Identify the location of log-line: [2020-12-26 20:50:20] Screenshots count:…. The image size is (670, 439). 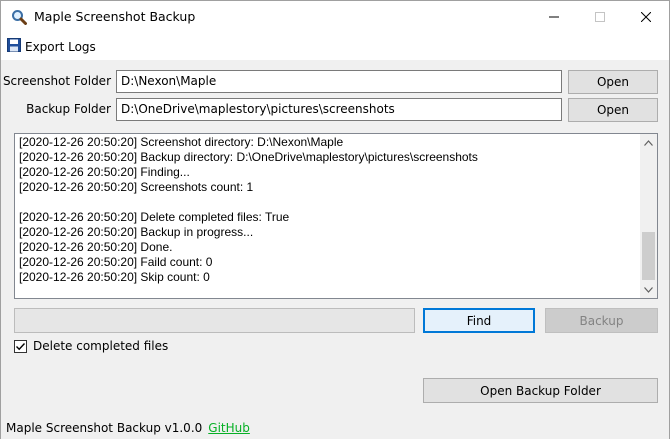
(136, 187).